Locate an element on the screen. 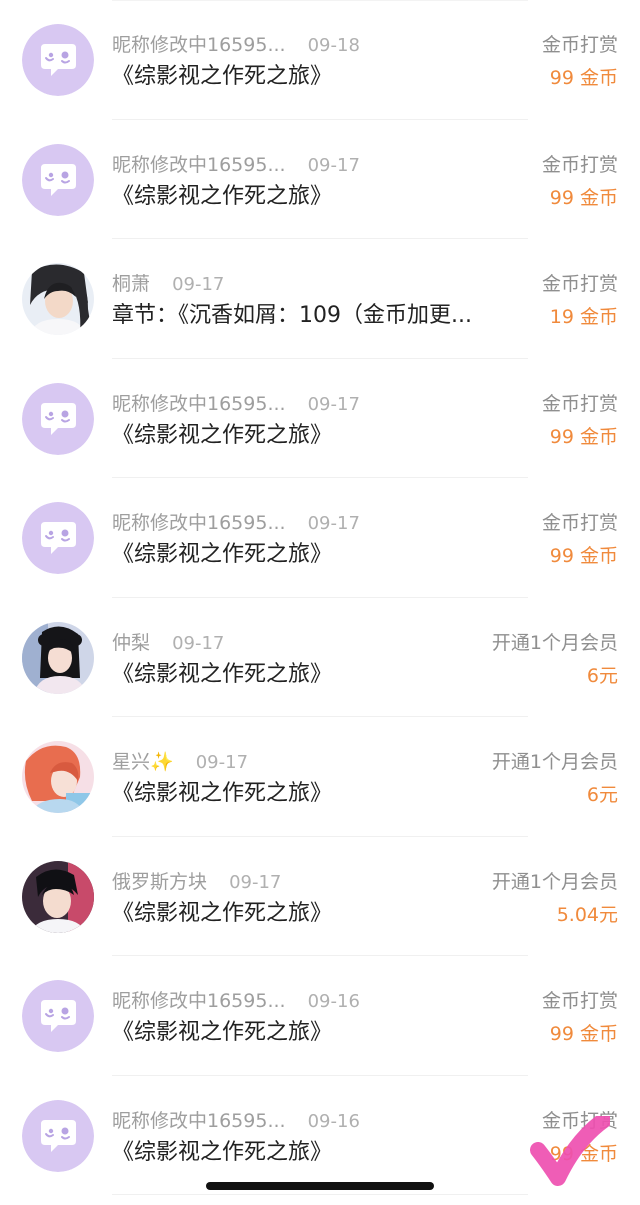 Image resolution: width=640 pixels, height=1205 pixels. user-meta: 星兴✨ 09-17 is located at coordinates (180, 762).